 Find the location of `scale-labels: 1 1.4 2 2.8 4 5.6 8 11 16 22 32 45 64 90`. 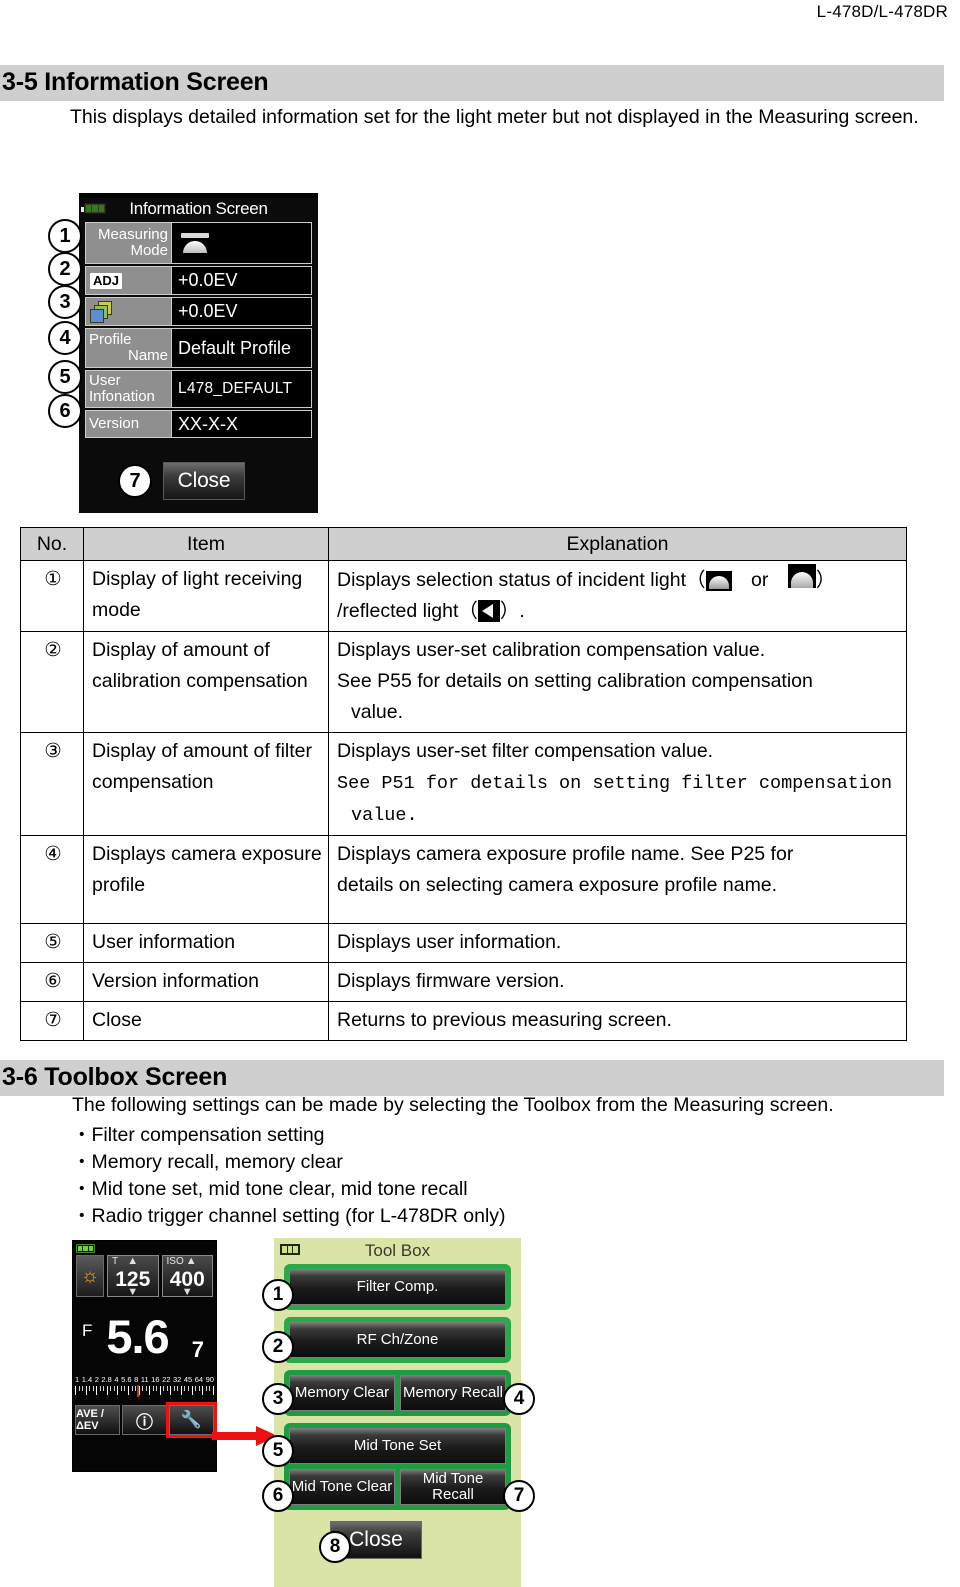

scale-labels: 1 1.4 2 2.8 4 5.6 8 11 16 22 32 45 64 90 is located at coordinates (144, 1379).